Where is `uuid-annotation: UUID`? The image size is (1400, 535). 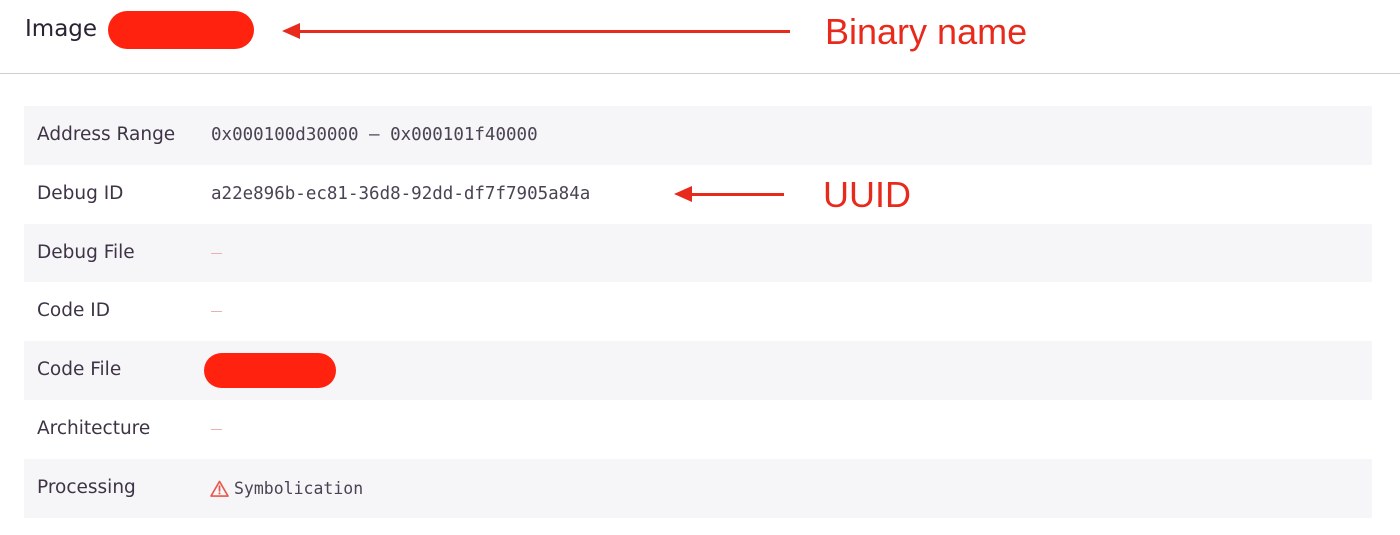
uuid-annotation: UUID is located at coordinates (867, 194).